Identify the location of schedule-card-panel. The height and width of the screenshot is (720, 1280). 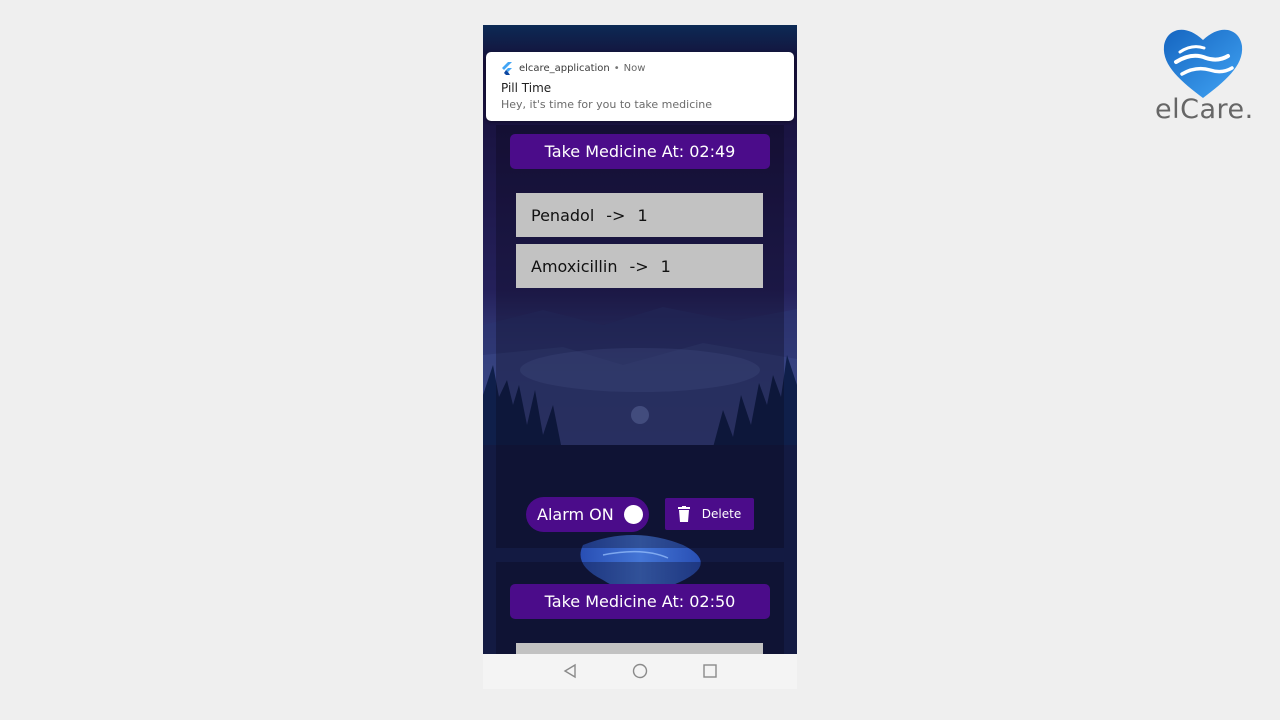
(640, 336).